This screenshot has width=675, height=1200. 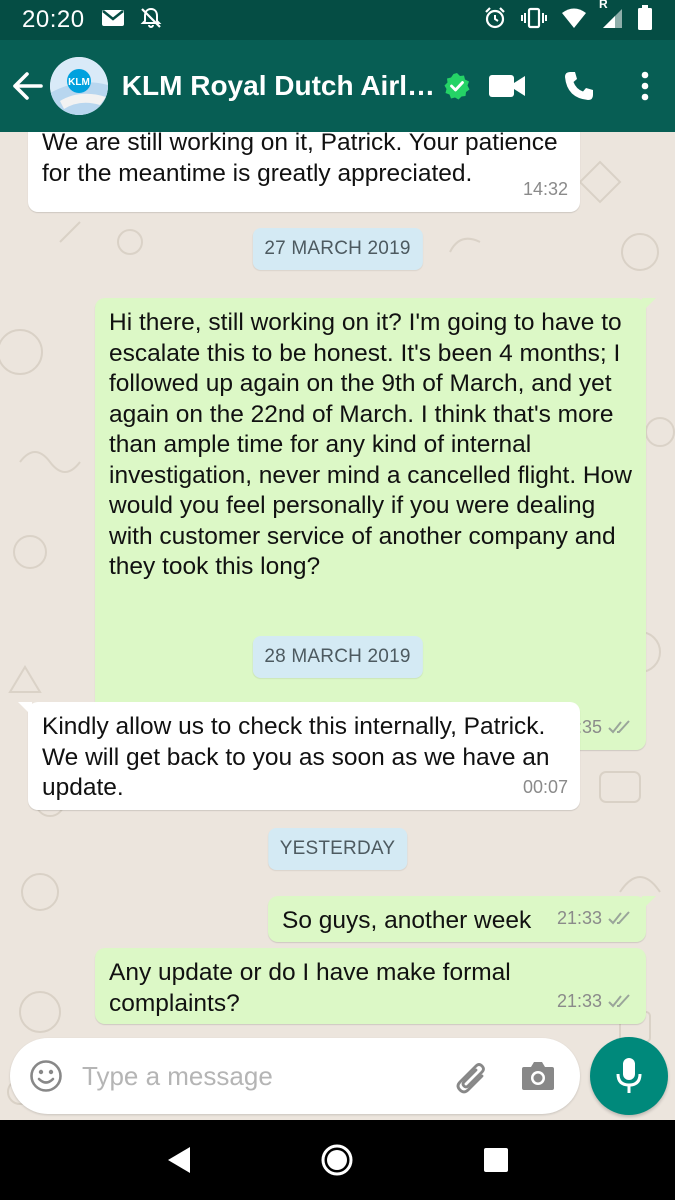 I want to click on attach-button, so click(x=470, y=1076).